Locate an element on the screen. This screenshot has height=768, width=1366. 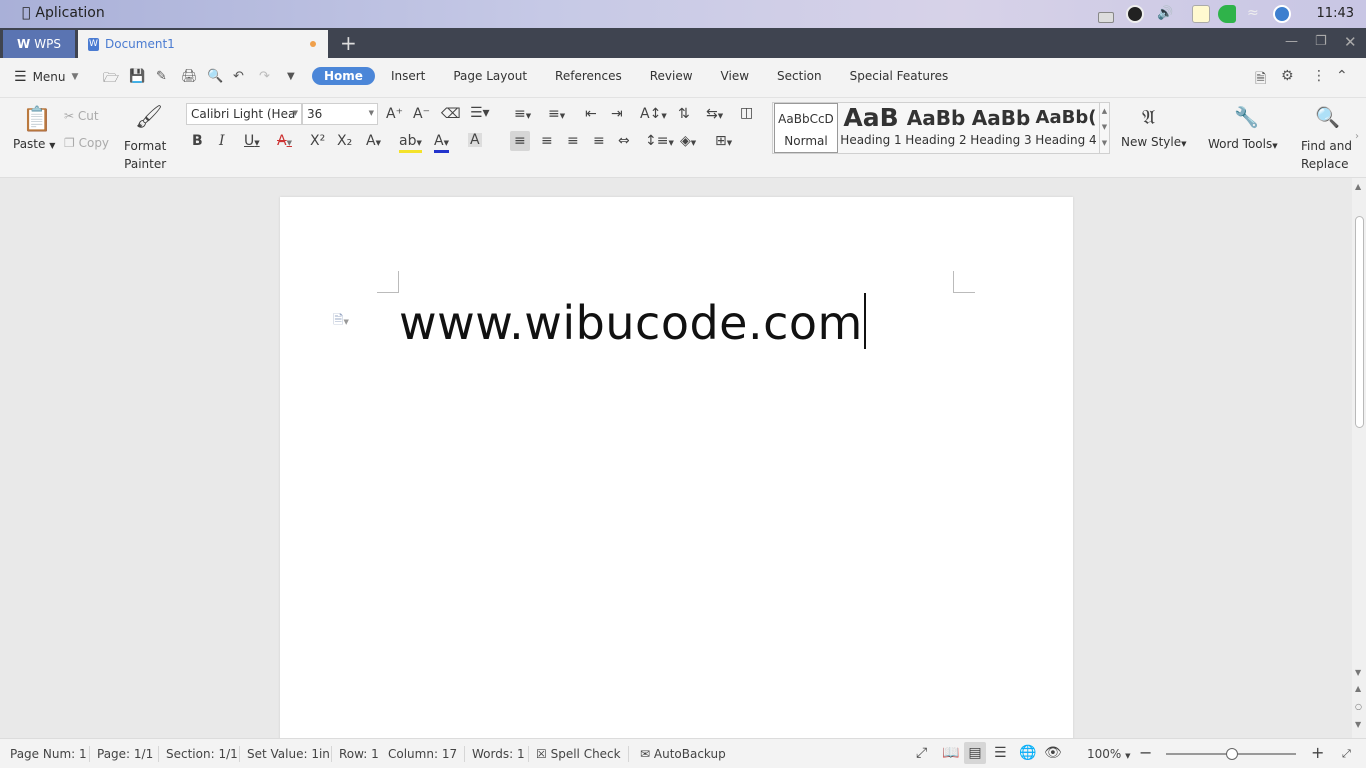
distributed-icon: ⇔ is located at coordinates (624, 141).